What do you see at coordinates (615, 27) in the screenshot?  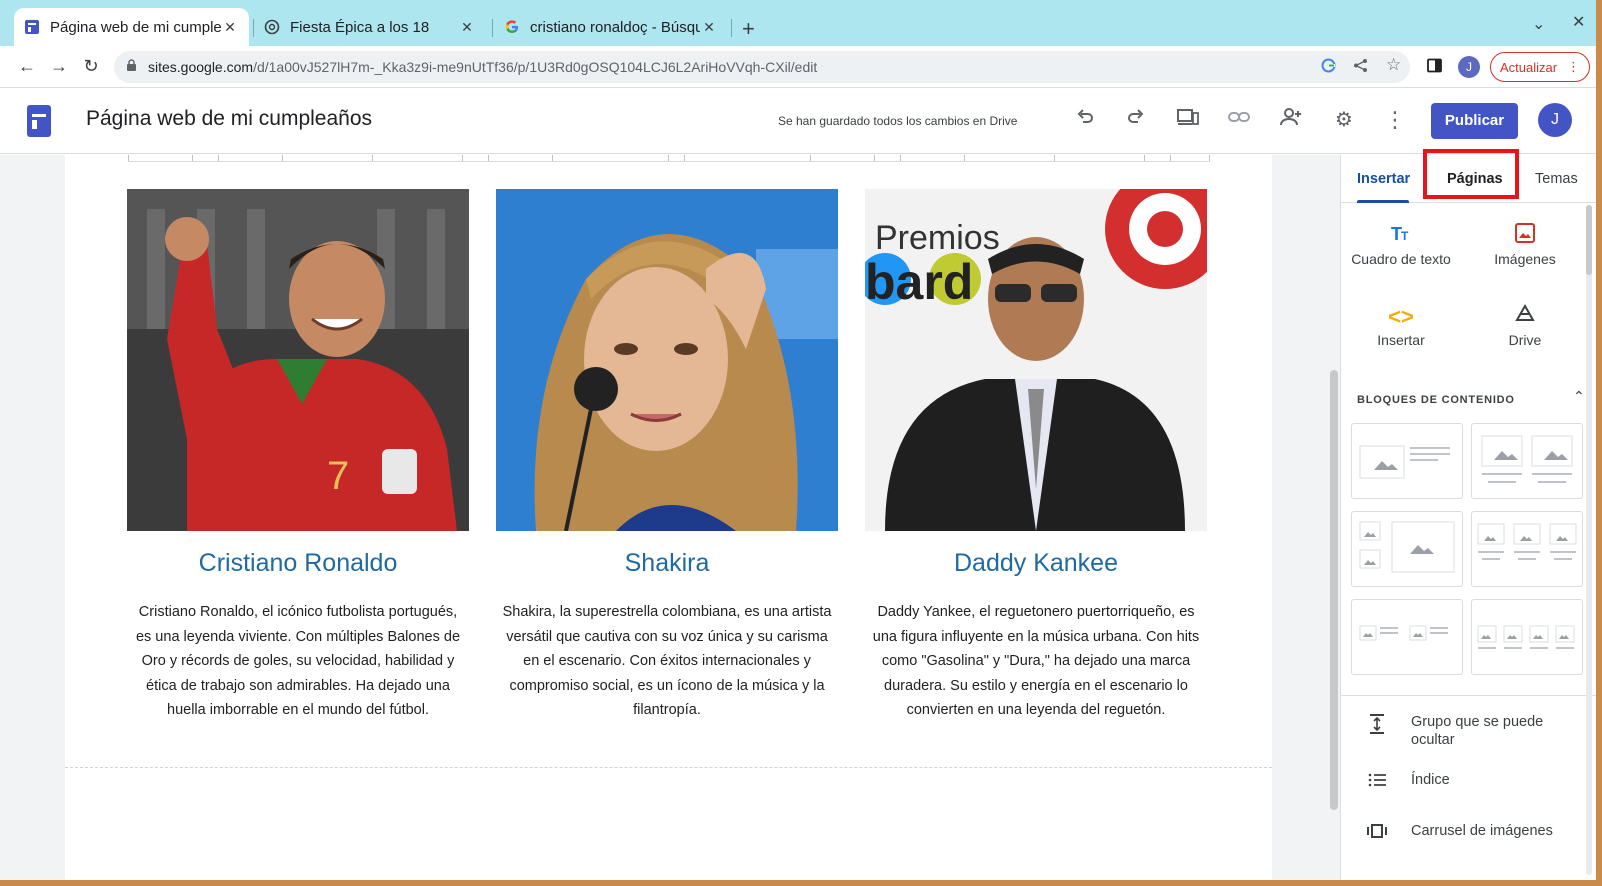 I see `tab-title: cristiano ronaldoç - Búsqueda de Google` at bounding box center [615, 27].